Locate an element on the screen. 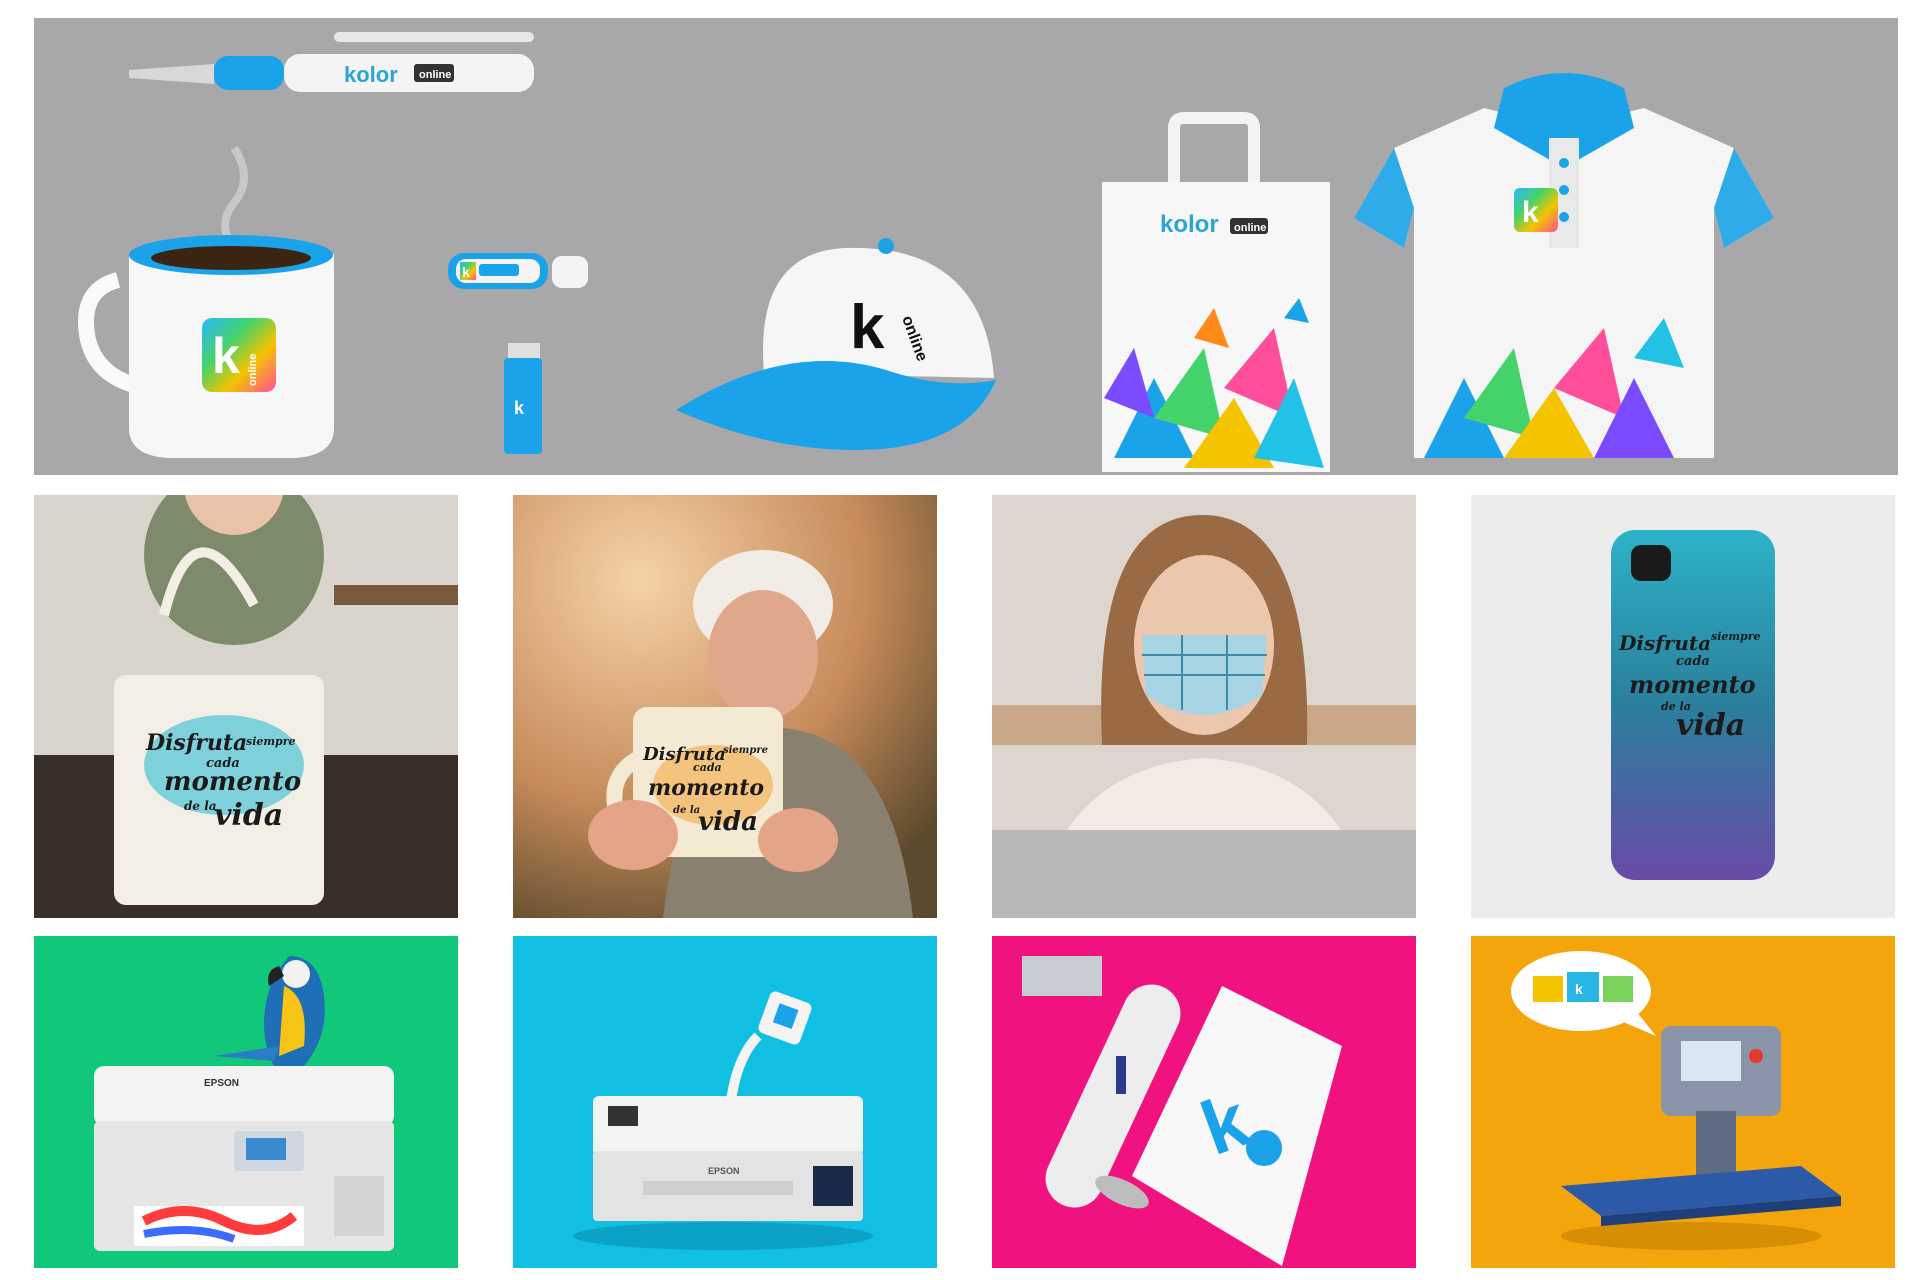 Image resolution: width=1920 pixels, height=1280 pixels. tote-text-5: de la is located at coordinates (200, 806).